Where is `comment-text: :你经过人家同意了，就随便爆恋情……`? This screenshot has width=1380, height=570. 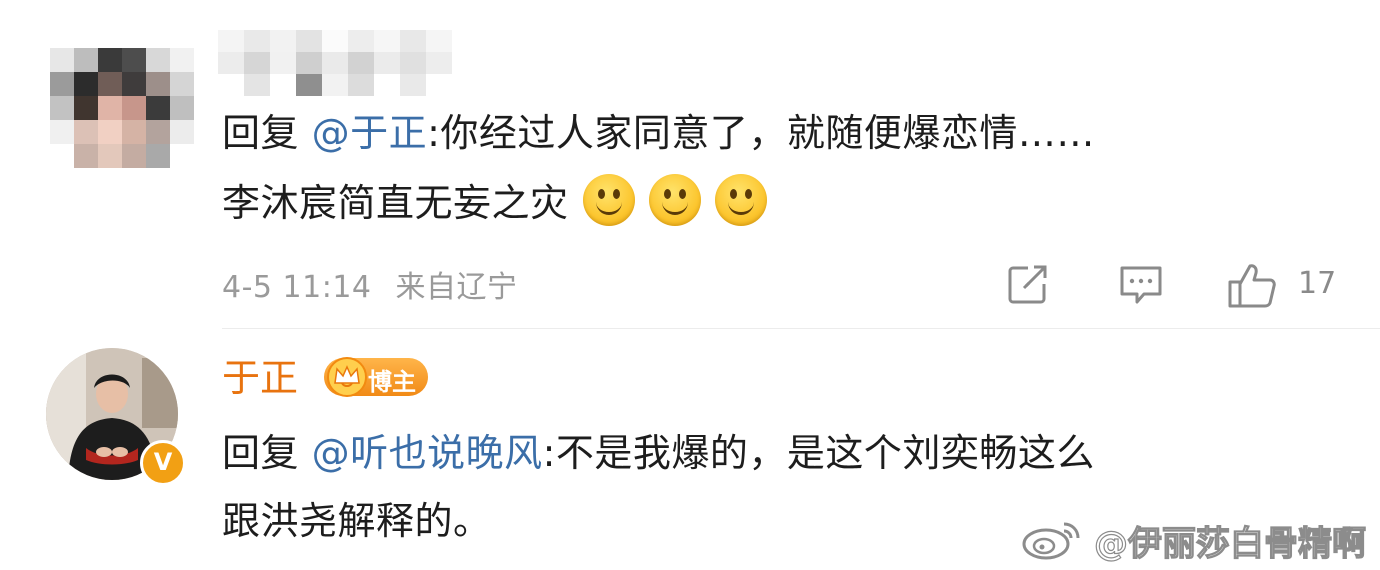 comment-text: :你经过人家同意了，就随便爆恋情…… is located at coordinates (761, 133).